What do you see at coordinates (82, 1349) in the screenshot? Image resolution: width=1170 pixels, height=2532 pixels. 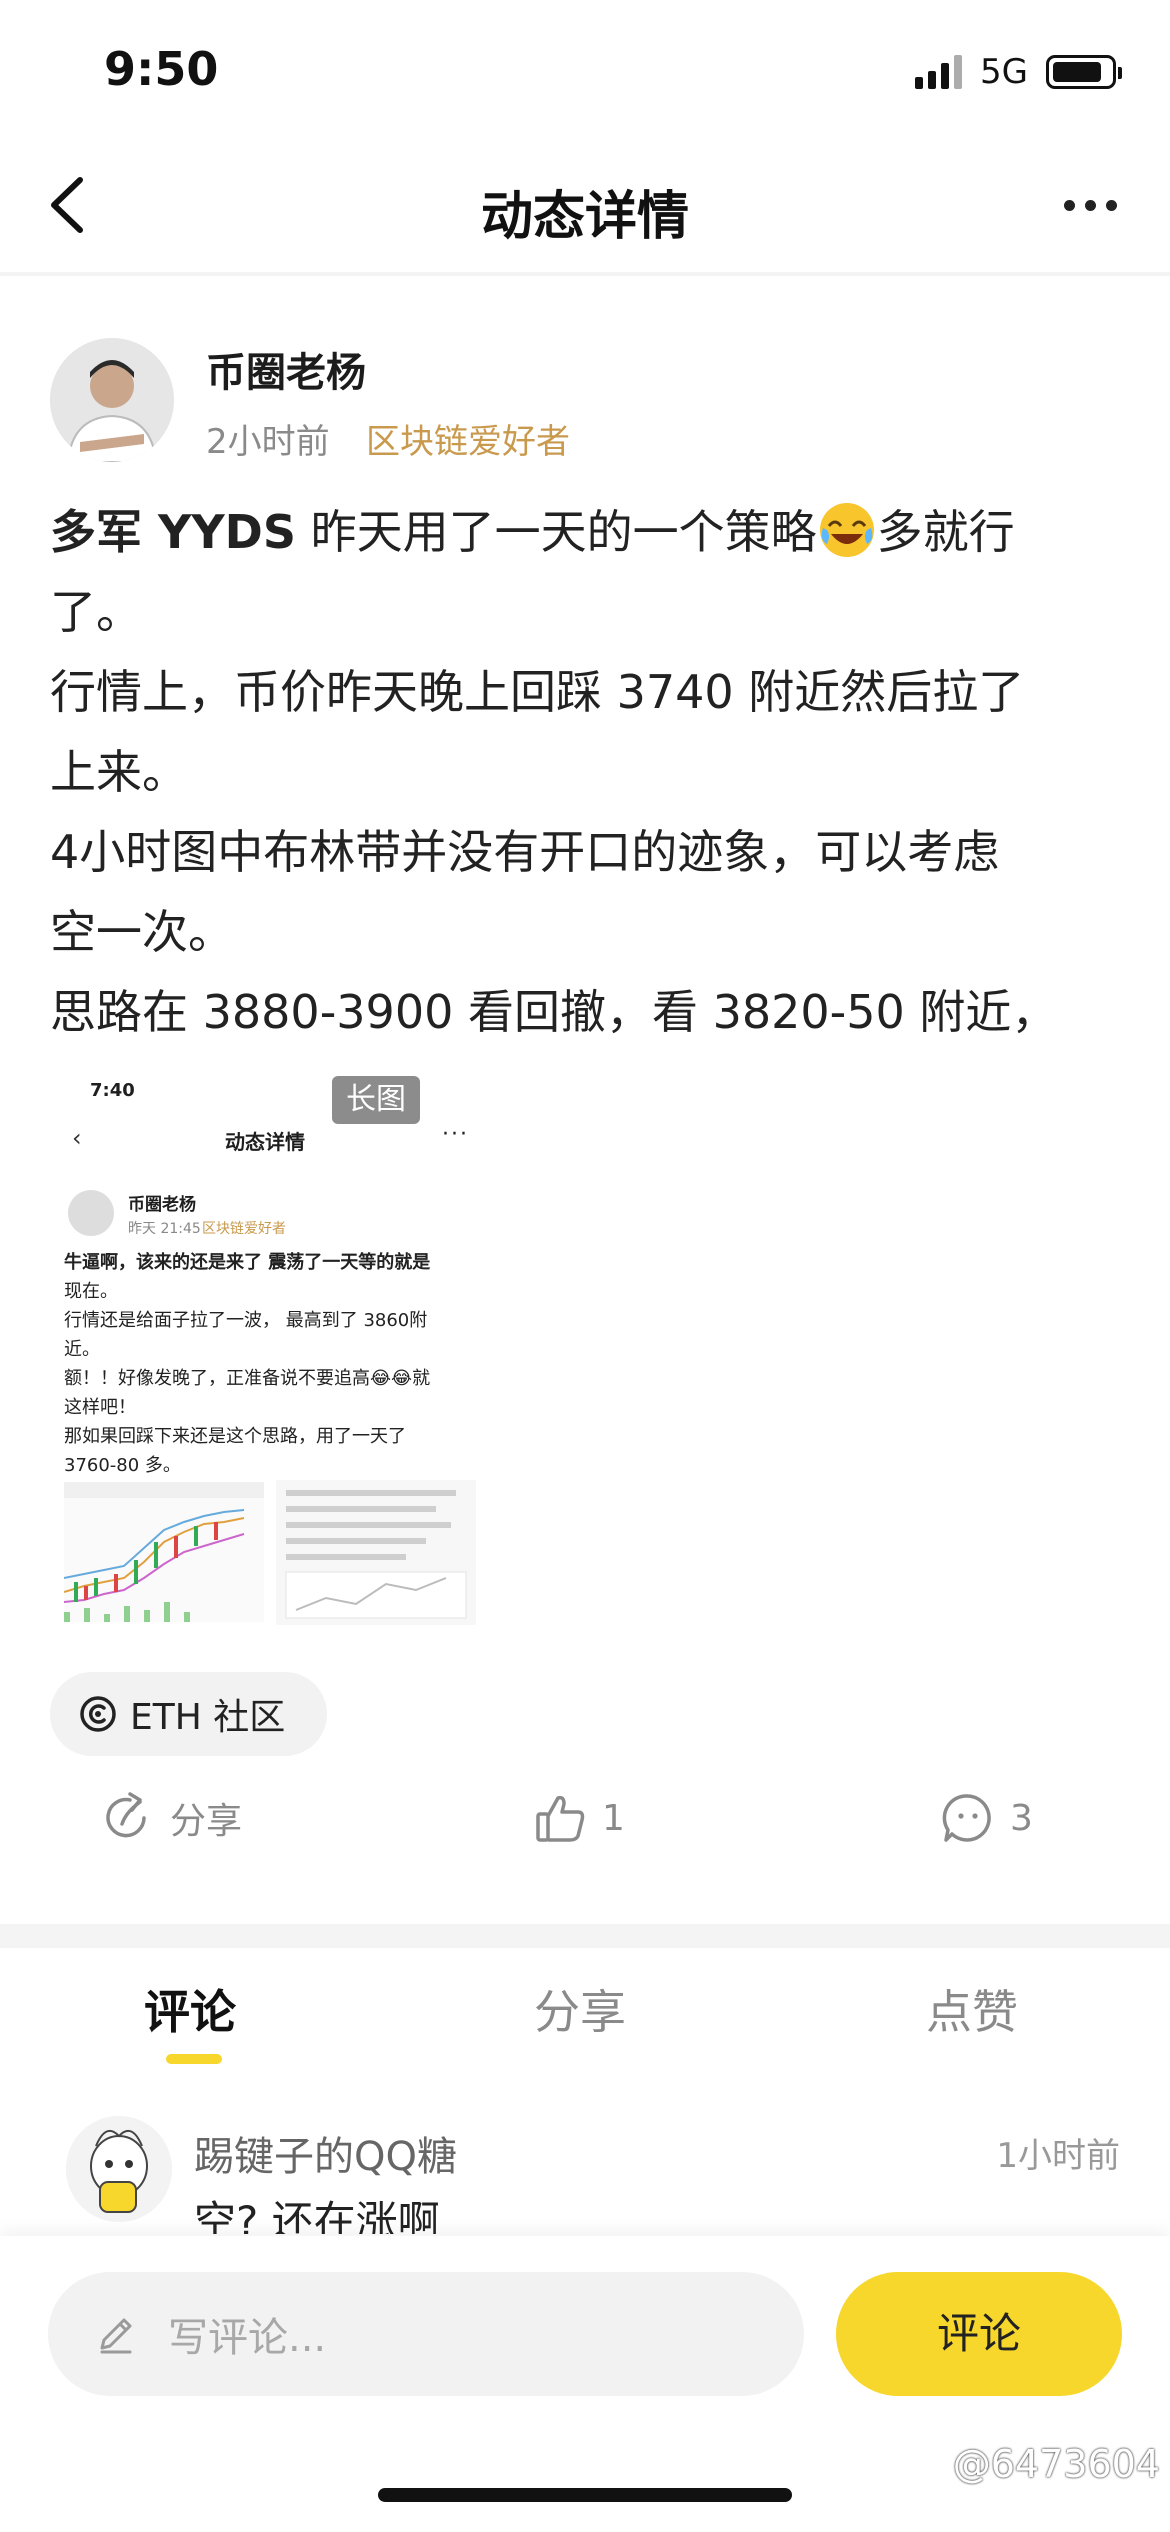 I see `image-line: 近。` at bounding box center [82, 1349].